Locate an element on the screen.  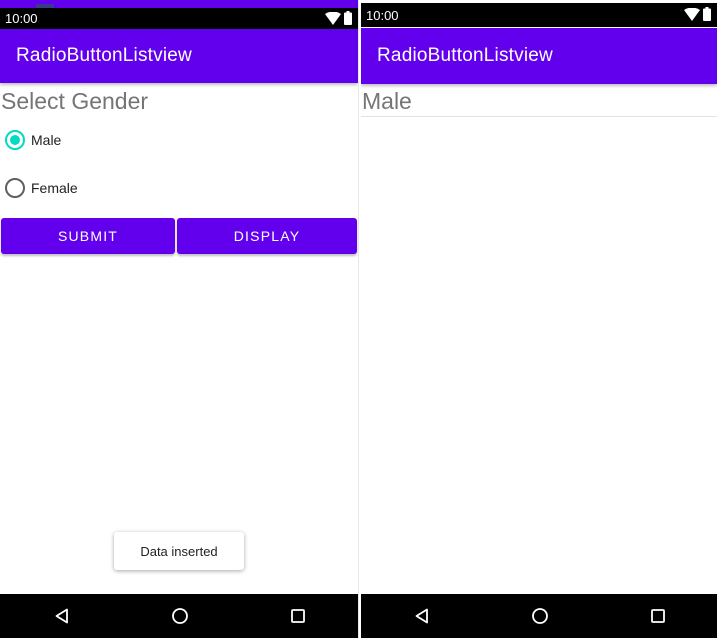
radio-unchecked-icon is located at coordinates (15, 188).